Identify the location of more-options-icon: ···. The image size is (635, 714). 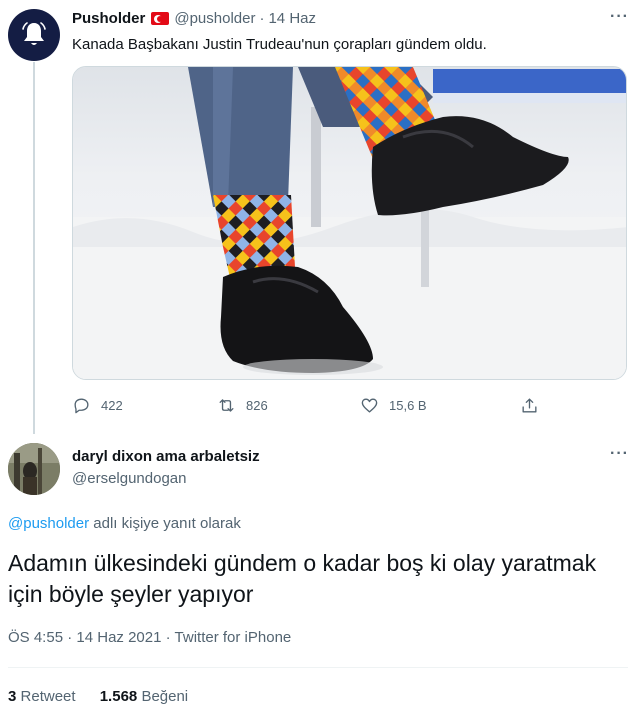
(619, 17).